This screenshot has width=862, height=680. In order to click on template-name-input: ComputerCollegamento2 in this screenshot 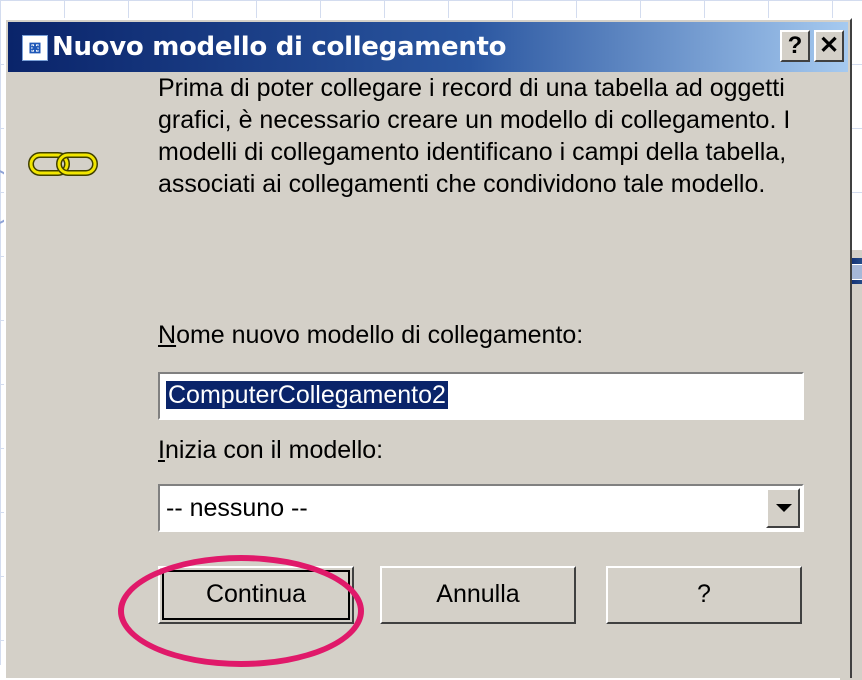, I will do `click(481, 396)`.